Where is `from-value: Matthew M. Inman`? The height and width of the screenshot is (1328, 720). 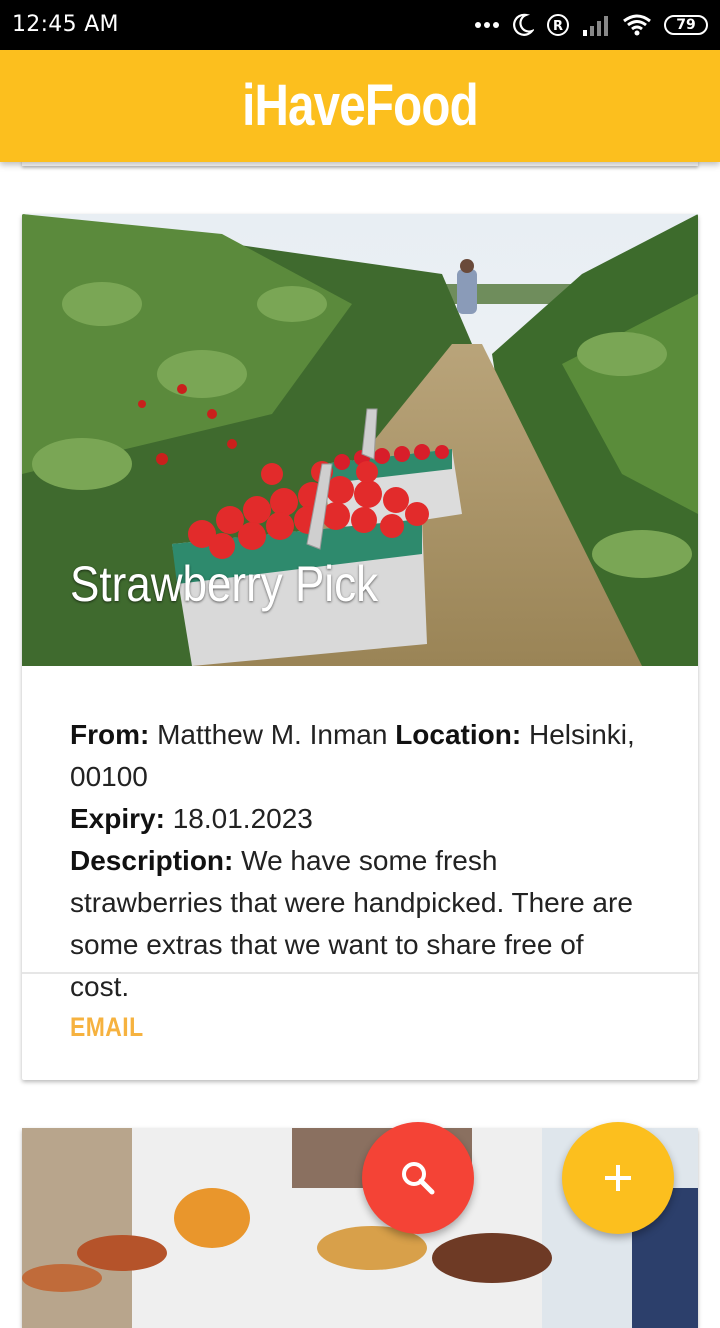
from-value: Matthew M. Inman is located at coordinates (272, 734).